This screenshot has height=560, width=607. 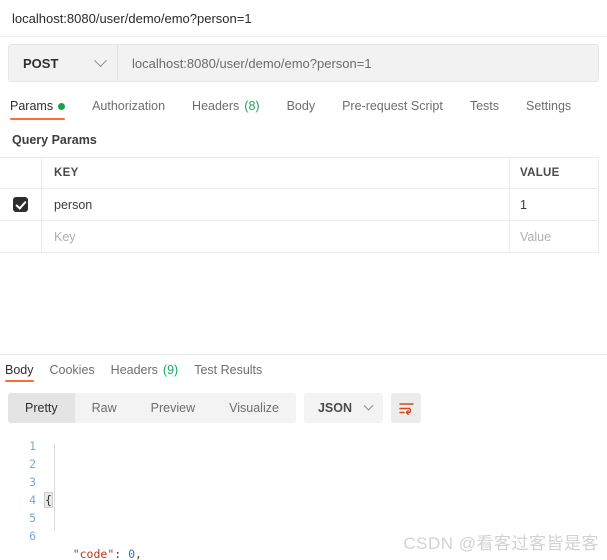 I want to click on param-enabled-checkbox, so click(x=20, y=204).